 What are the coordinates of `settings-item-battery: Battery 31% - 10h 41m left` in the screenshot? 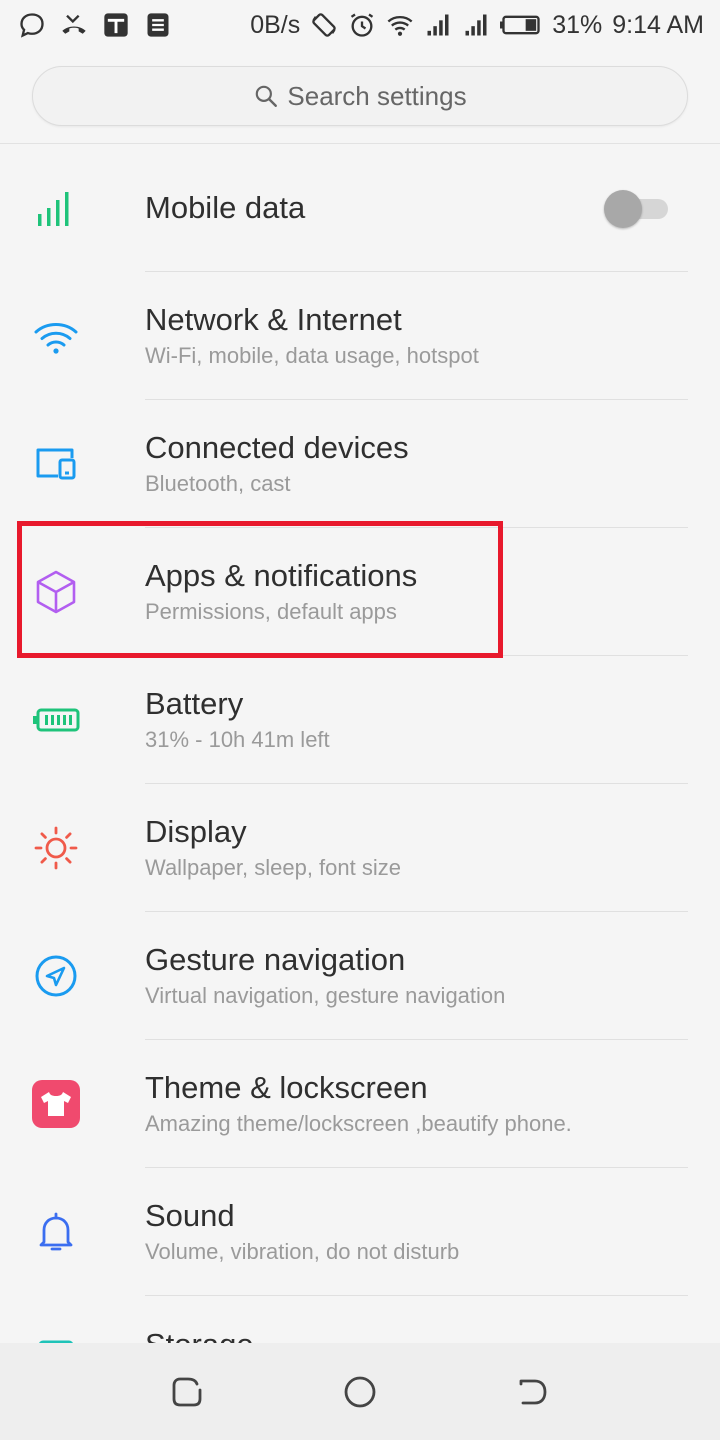 It's located at (360, 720).